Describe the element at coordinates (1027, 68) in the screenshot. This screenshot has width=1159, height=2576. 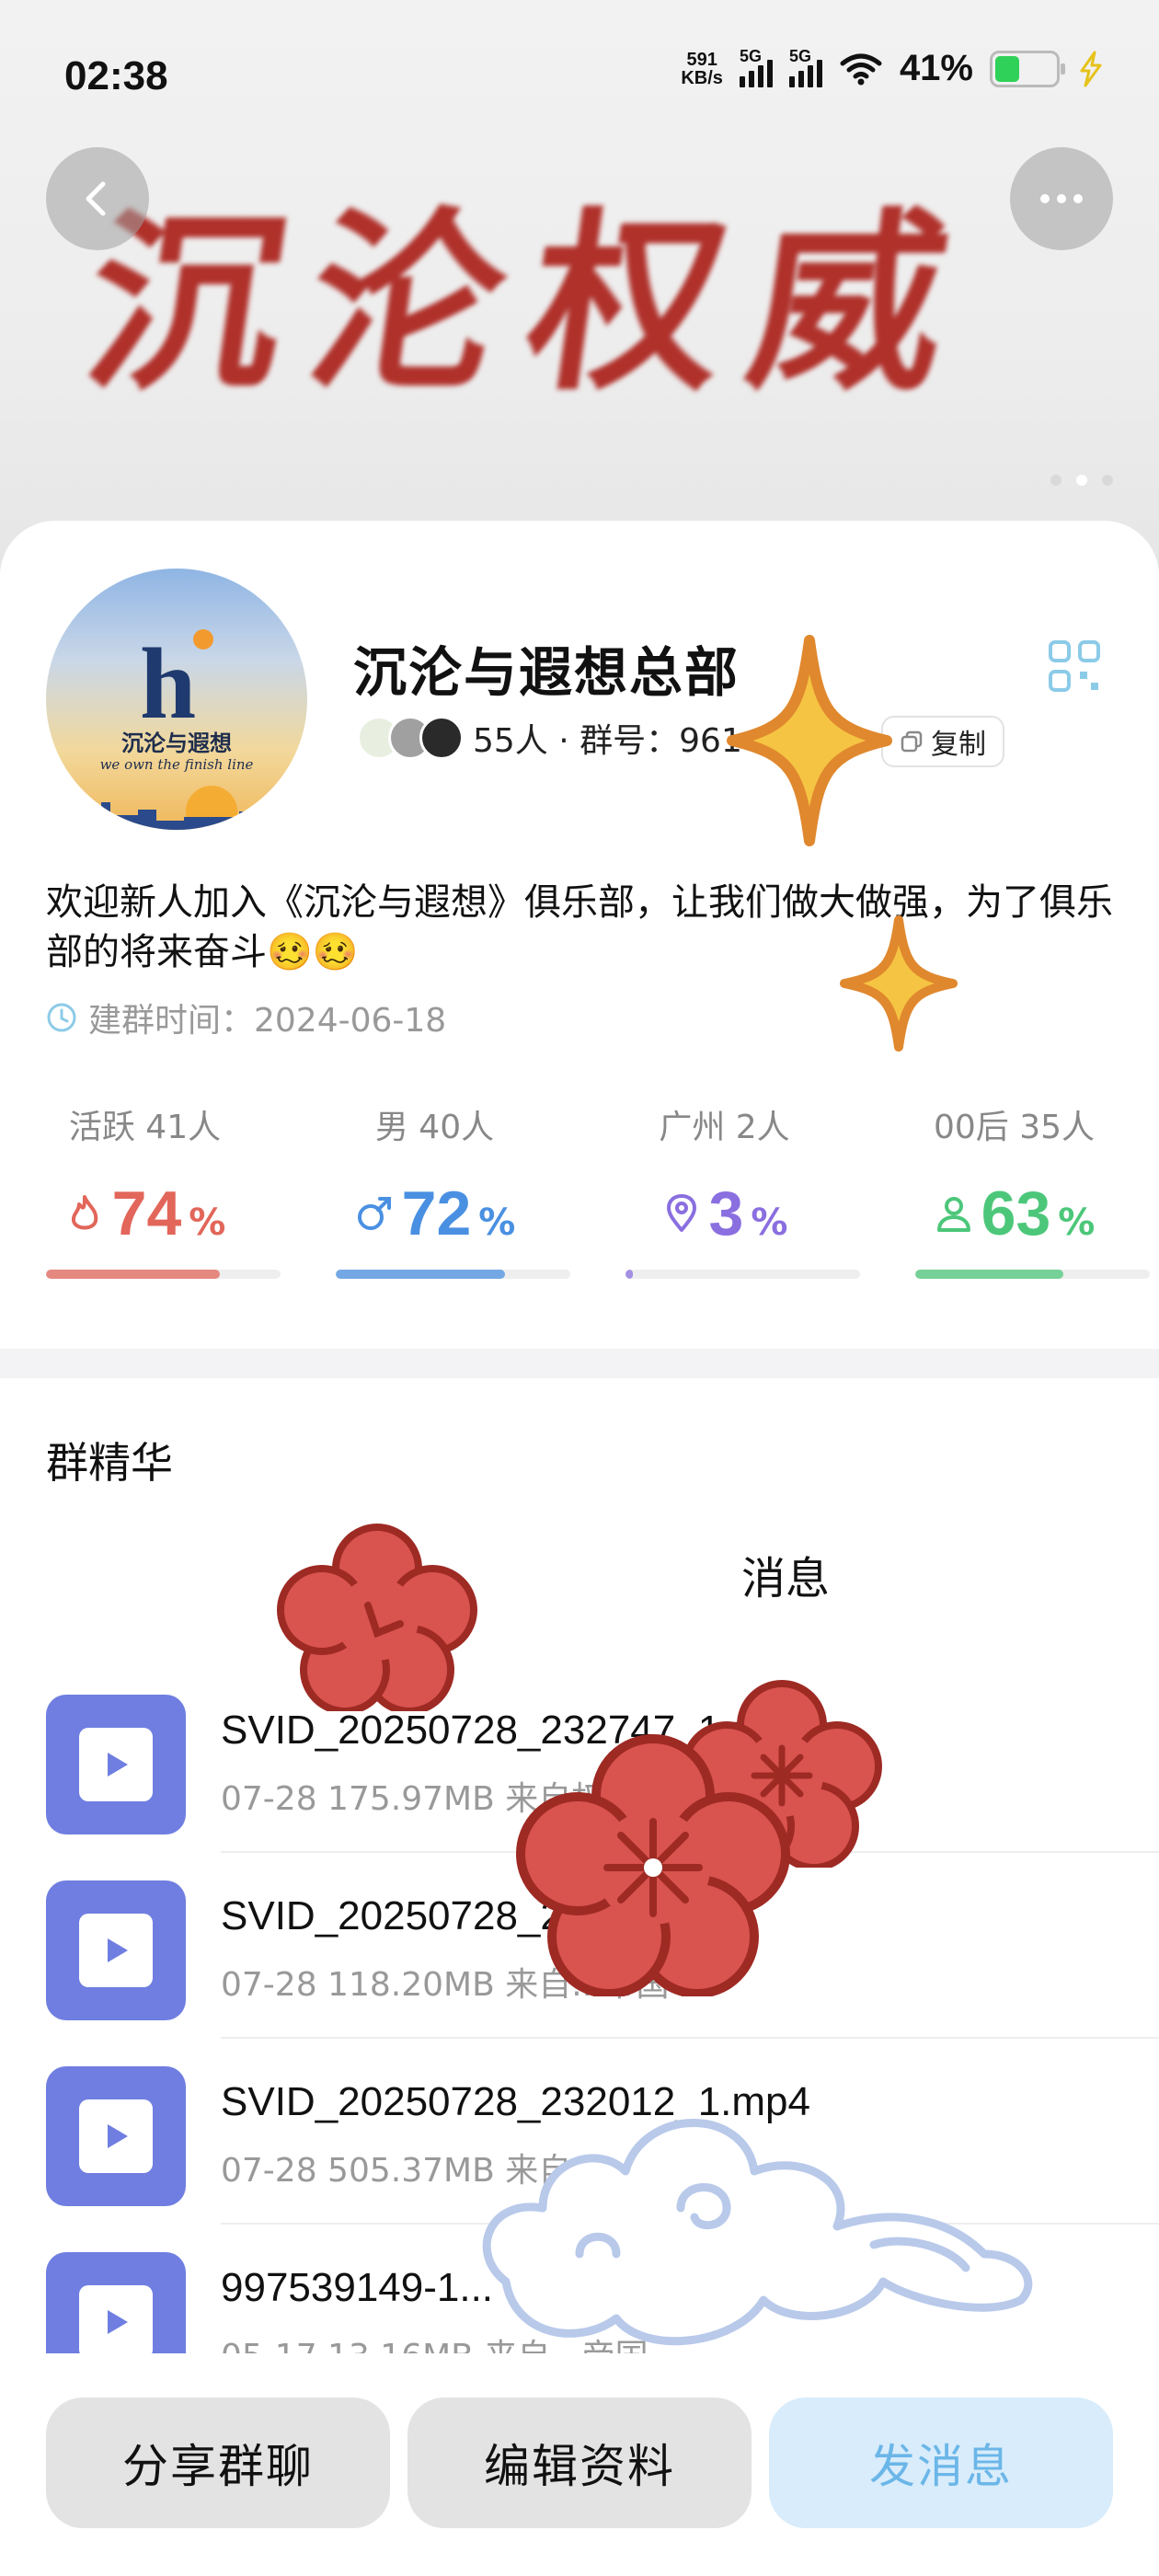
I see `battery-icon` at that location.